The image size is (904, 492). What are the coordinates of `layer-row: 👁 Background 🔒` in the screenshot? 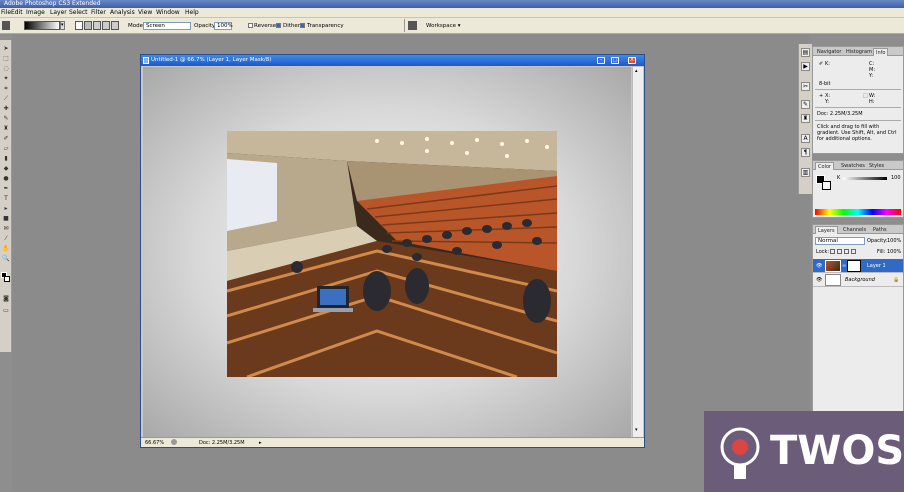 It's located at (858, 280).